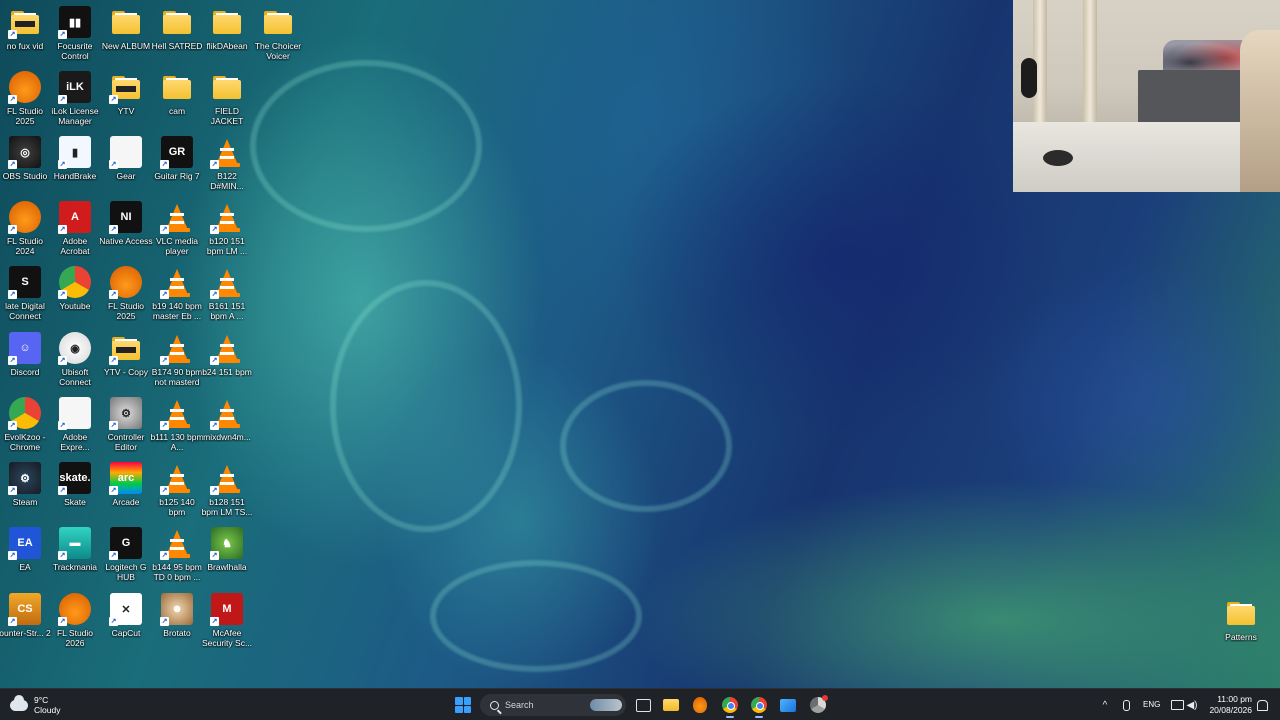 This screenshot has height=720, width=1280. What do you see at coordinates (75, 377) in the screenshot?
I see `desktop-icon-label: Ubisoft Connect` at bounding box center [75, 377].